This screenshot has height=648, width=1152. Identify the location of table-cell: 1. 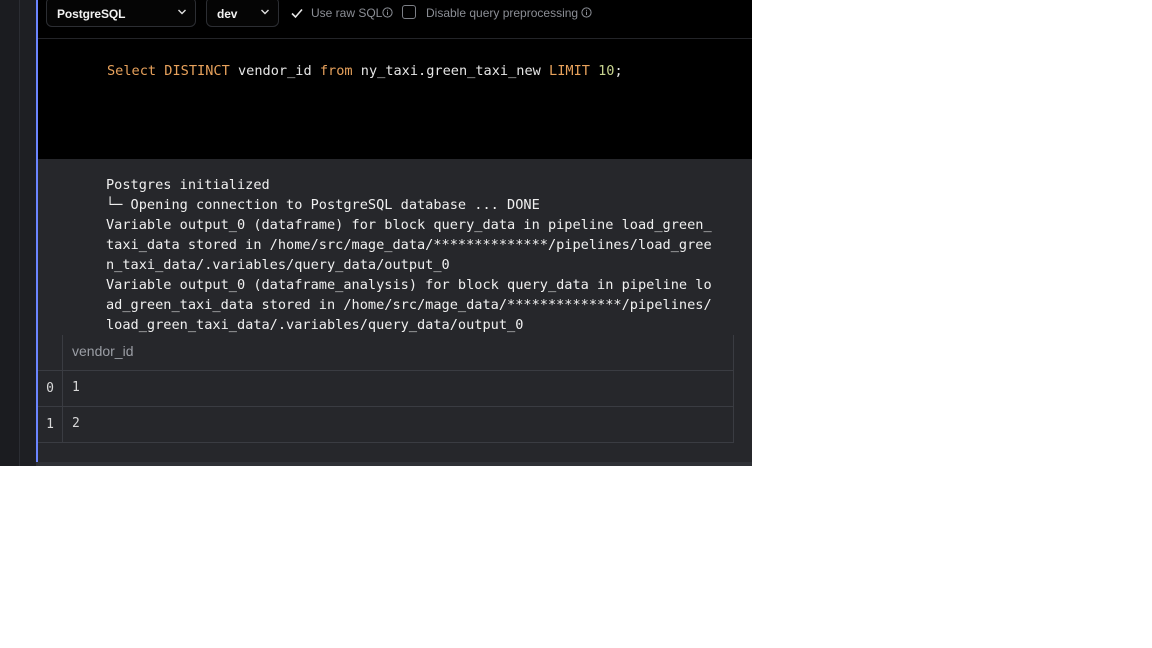
(76, 387).